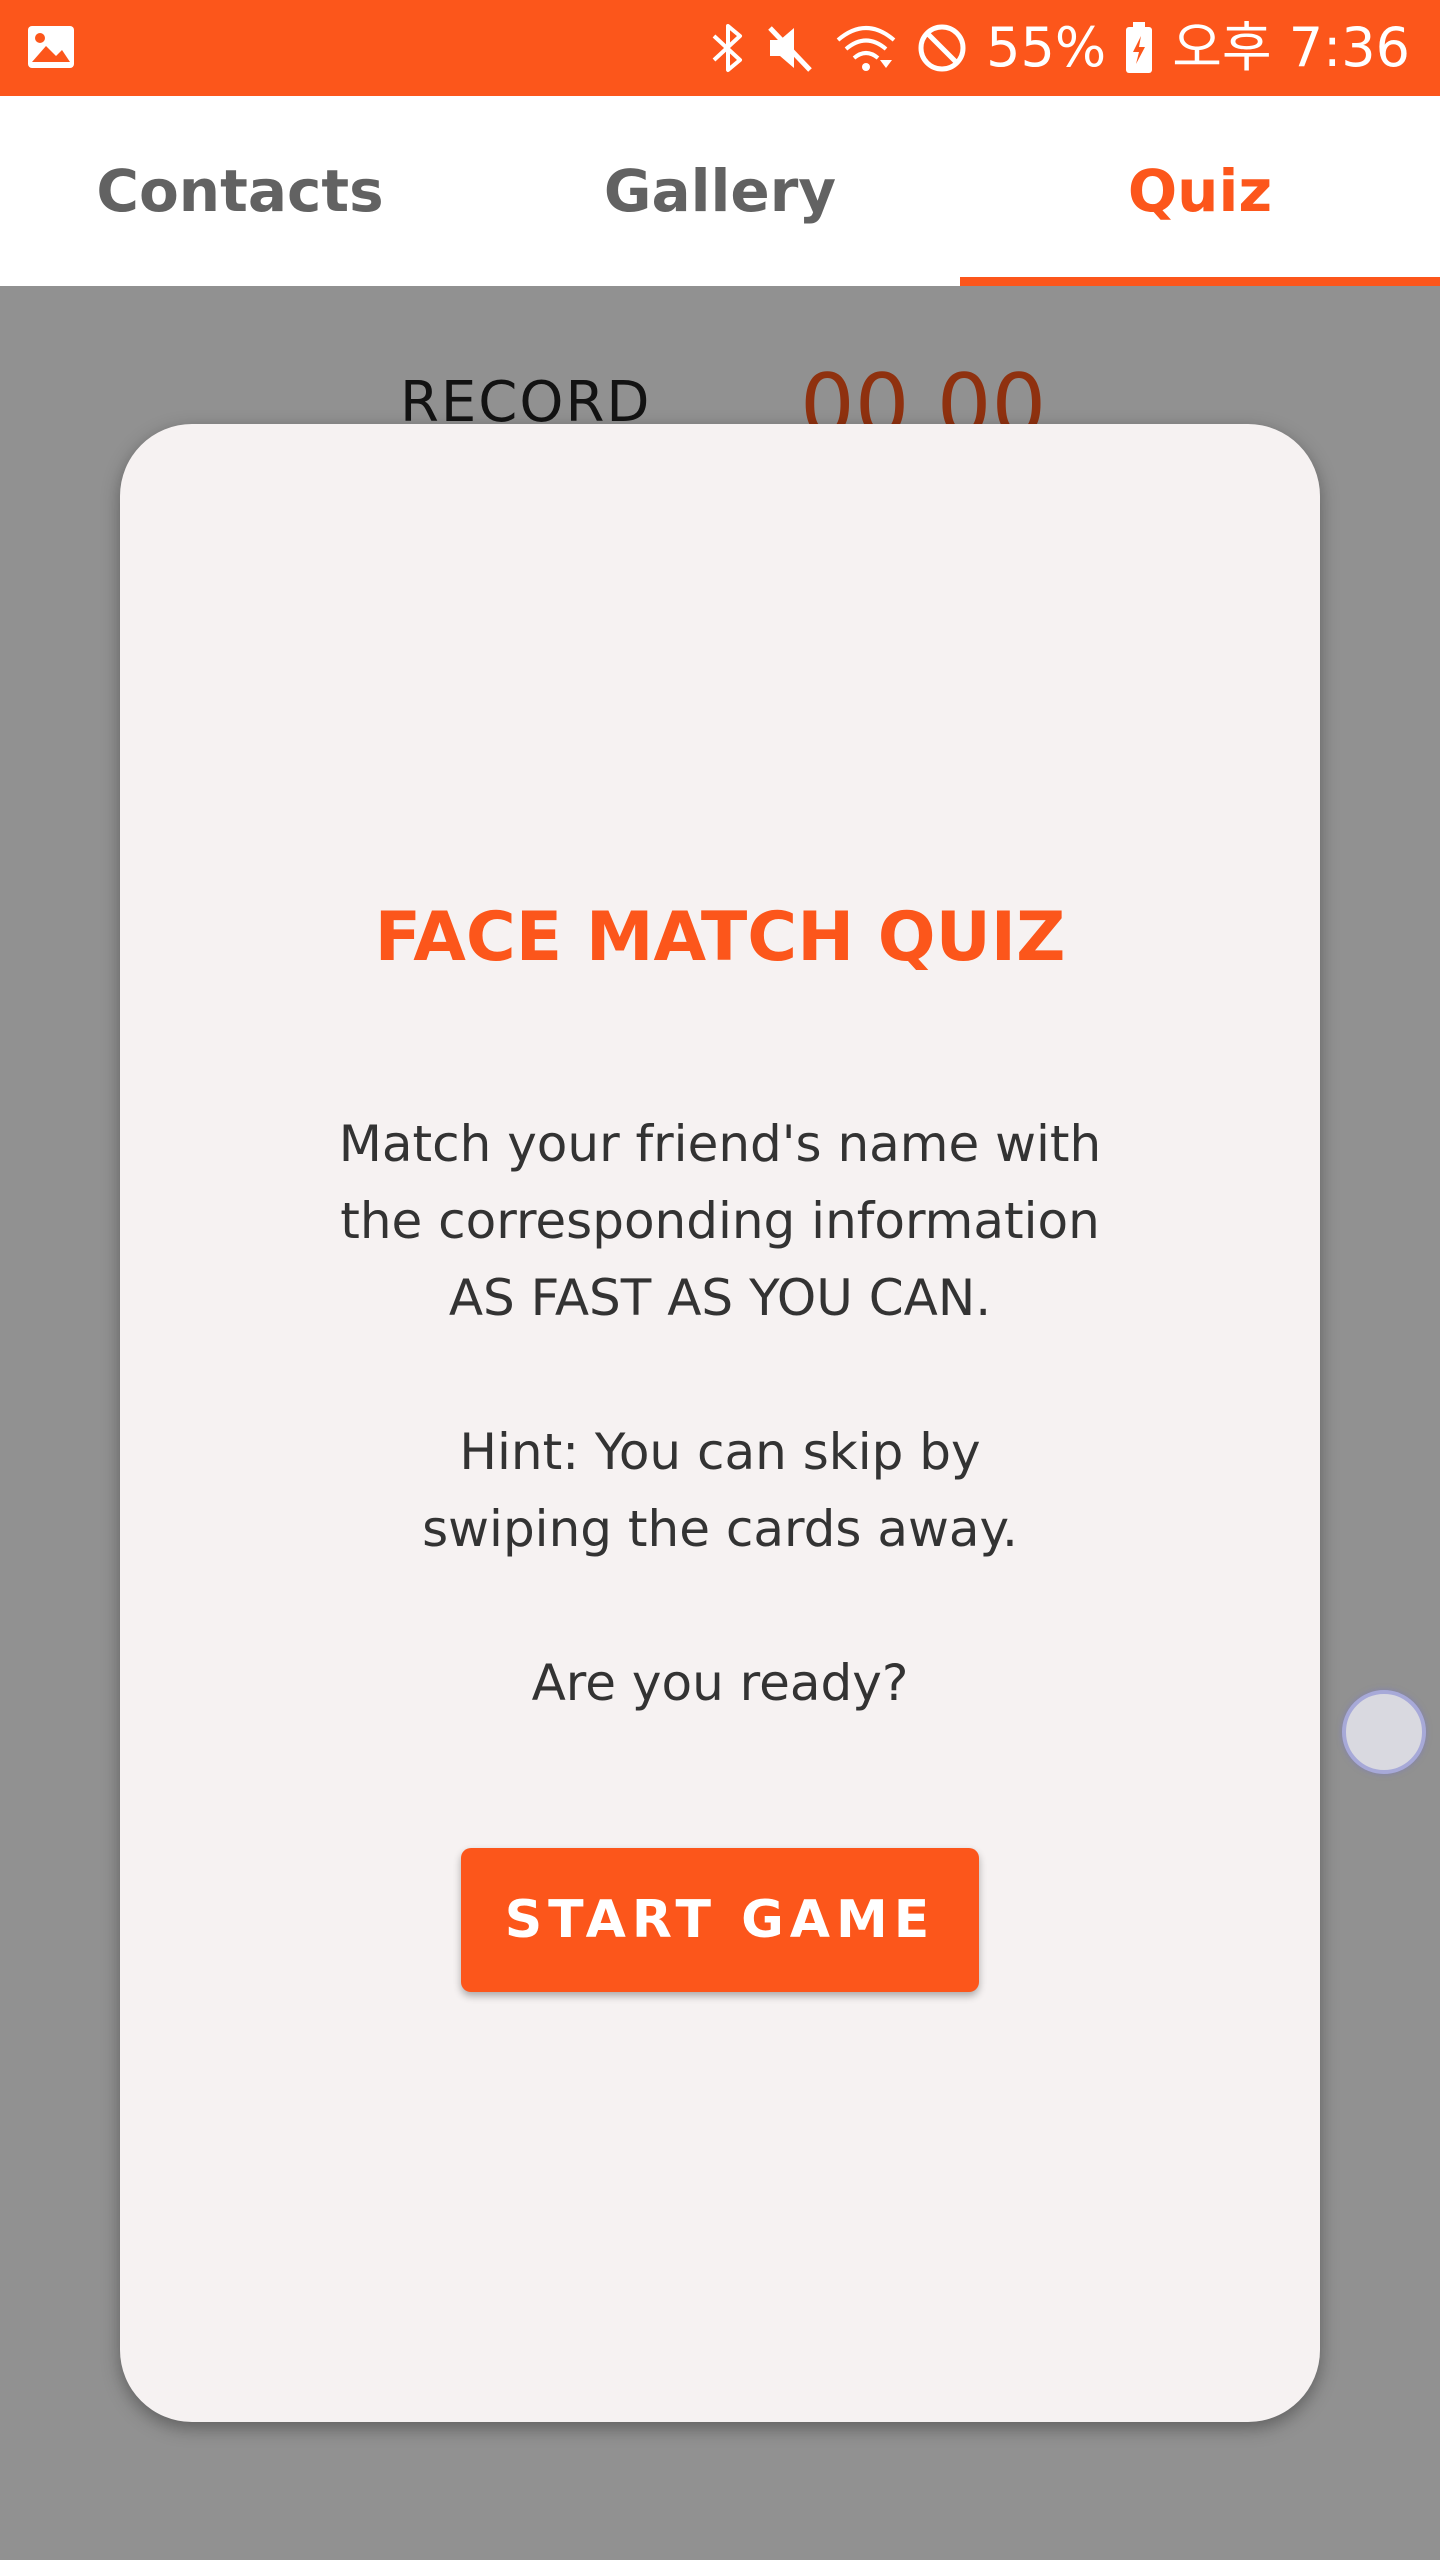  I want to click on mute-icon, so click(790, 48).